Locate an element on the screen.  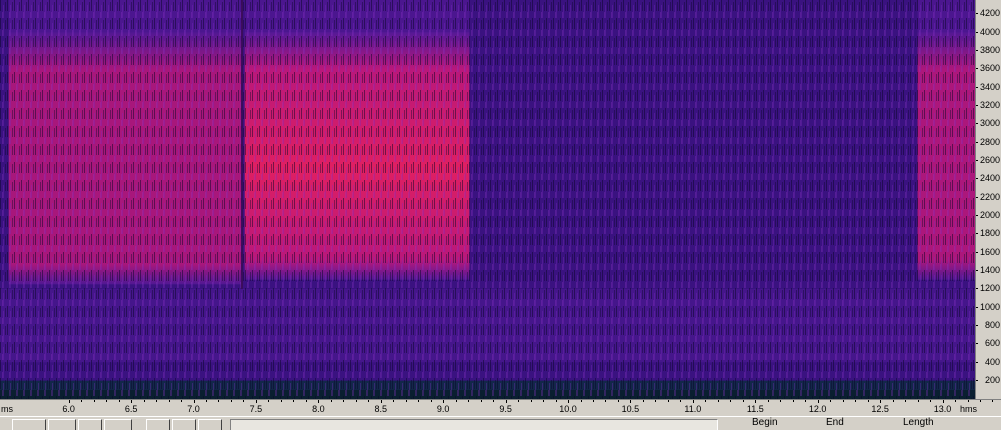
time-tick-label: 10.5 is located at coordinates (630, 409).